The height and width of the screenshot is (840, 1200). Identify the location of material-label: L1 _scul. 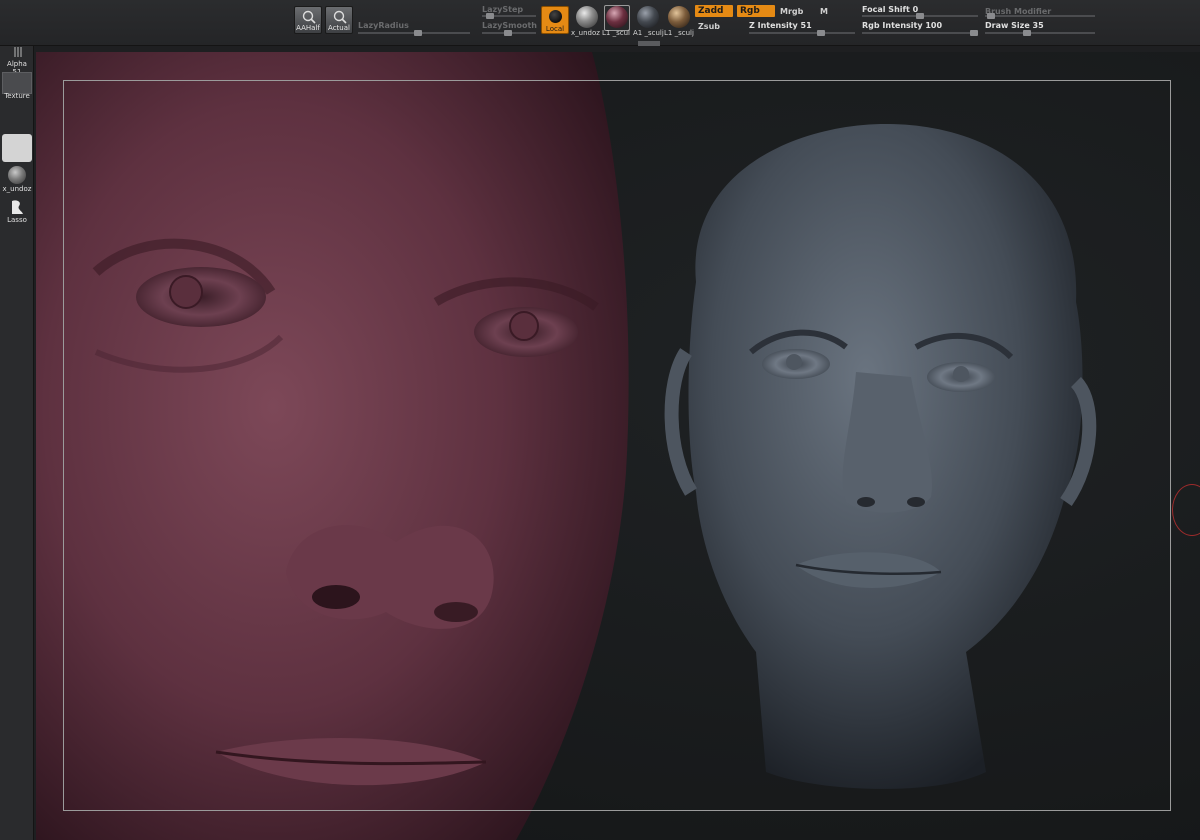
(616, 33).